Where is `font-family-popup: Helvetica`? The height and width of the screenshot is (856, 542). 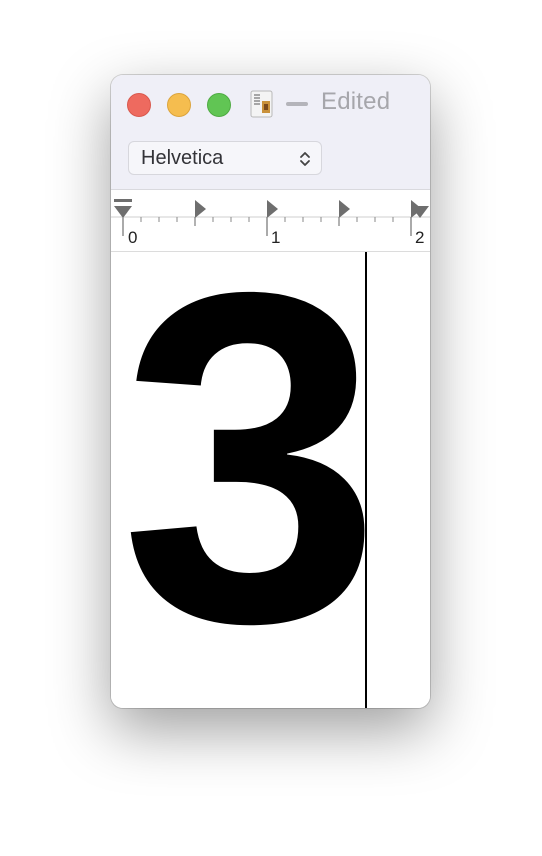 font-family-popup: Helvetica is located at coordinates (225, 158).